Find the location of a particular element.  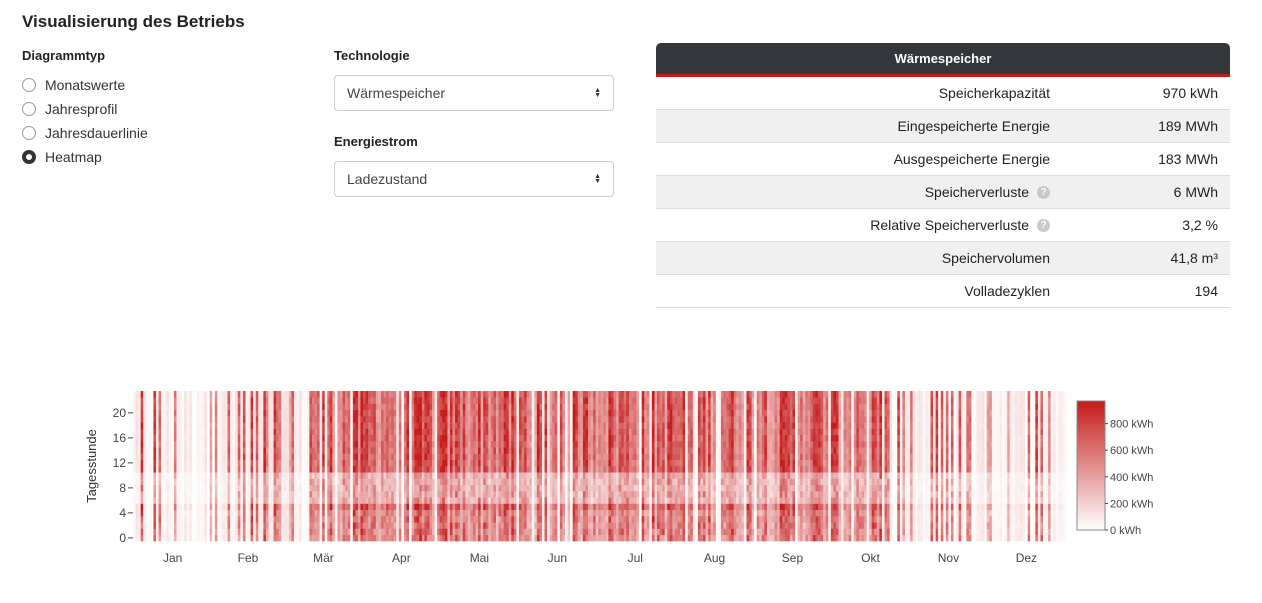

radio-jahresprofil: Jahresprofil is located at coordinates (85, 109).